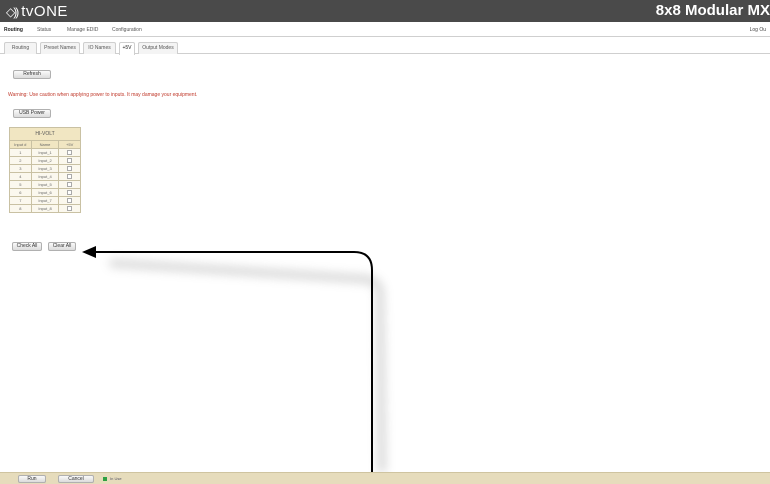 This screenshot has width=770, height=484. I want to click on connection-status: In Use, so click(116, 478).